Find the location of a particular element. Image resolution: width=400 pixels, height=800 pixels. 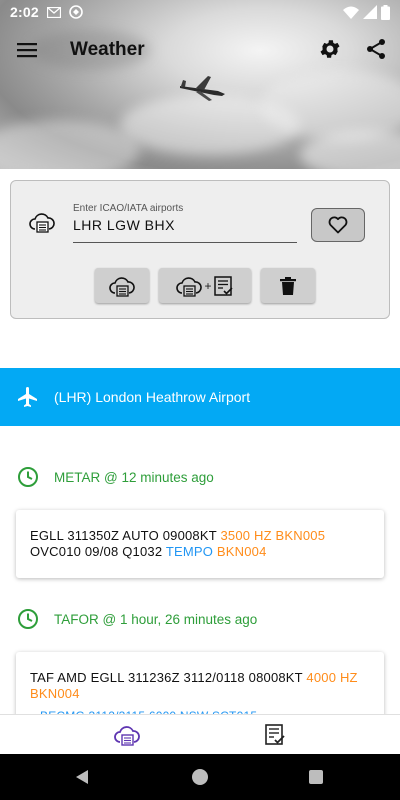

delete-button is located at coordinates (288, 285).